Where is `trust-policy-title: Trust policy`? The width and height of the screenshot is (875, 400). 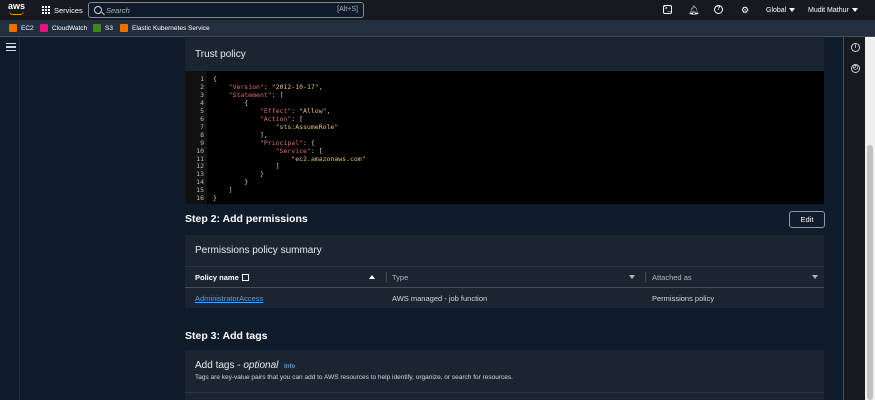 trust-policy-title: Trust policy is located at coordinates (220, 54).